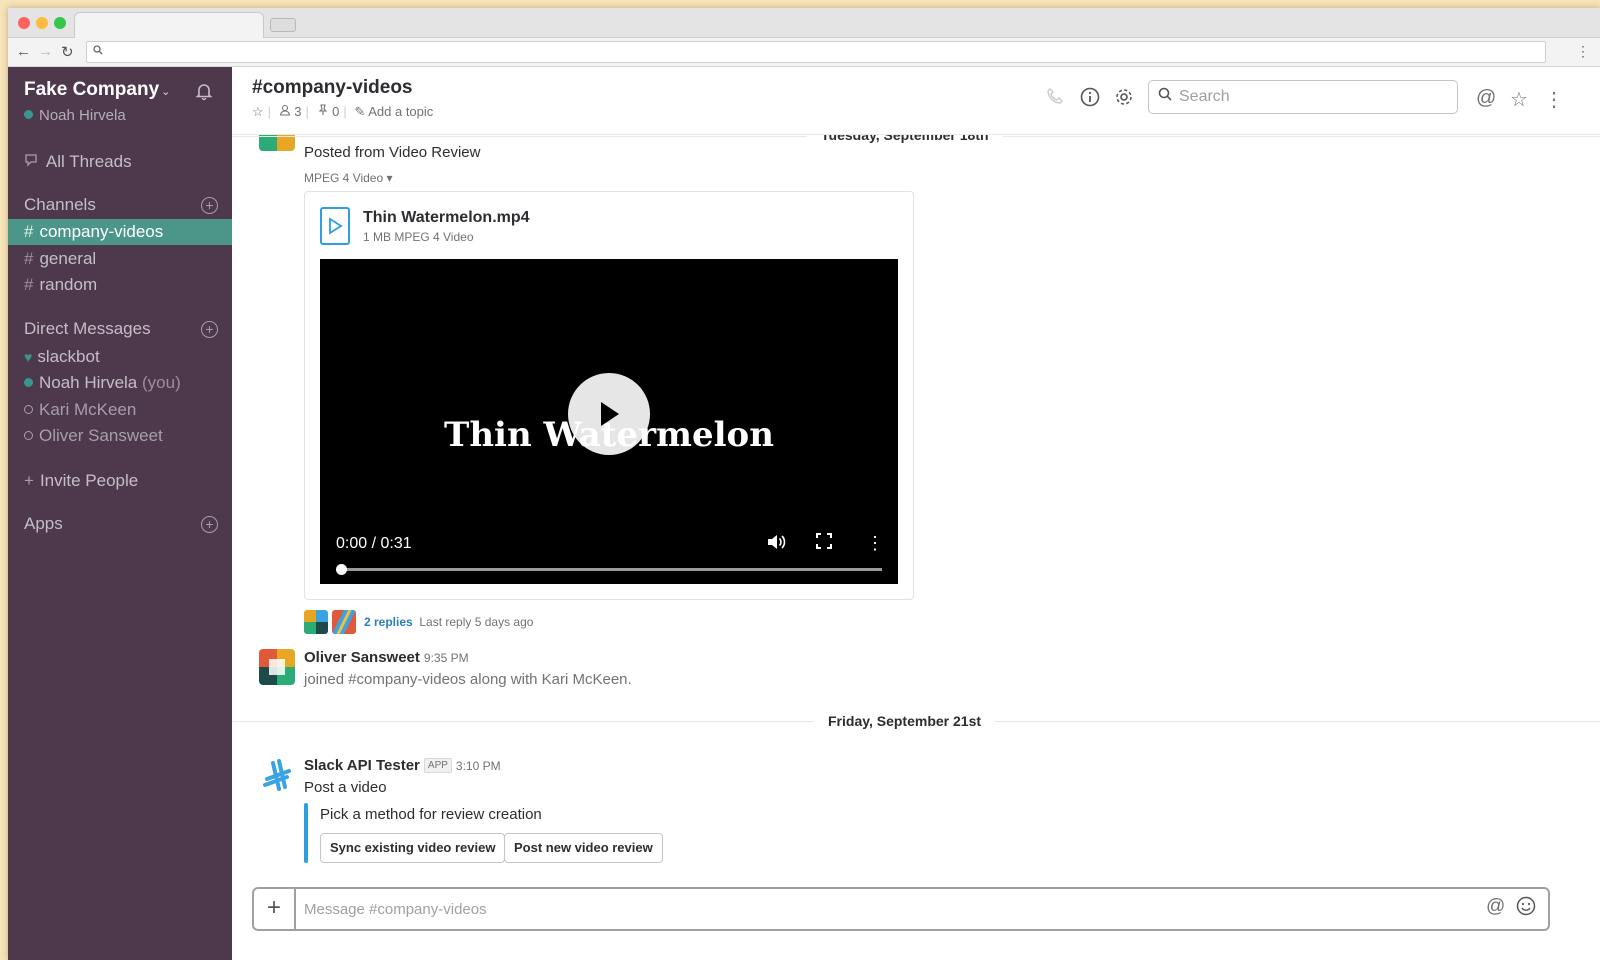  Describe the element at coordinates (33, 162) in the screenshot. I see `threads-icon` at that location.